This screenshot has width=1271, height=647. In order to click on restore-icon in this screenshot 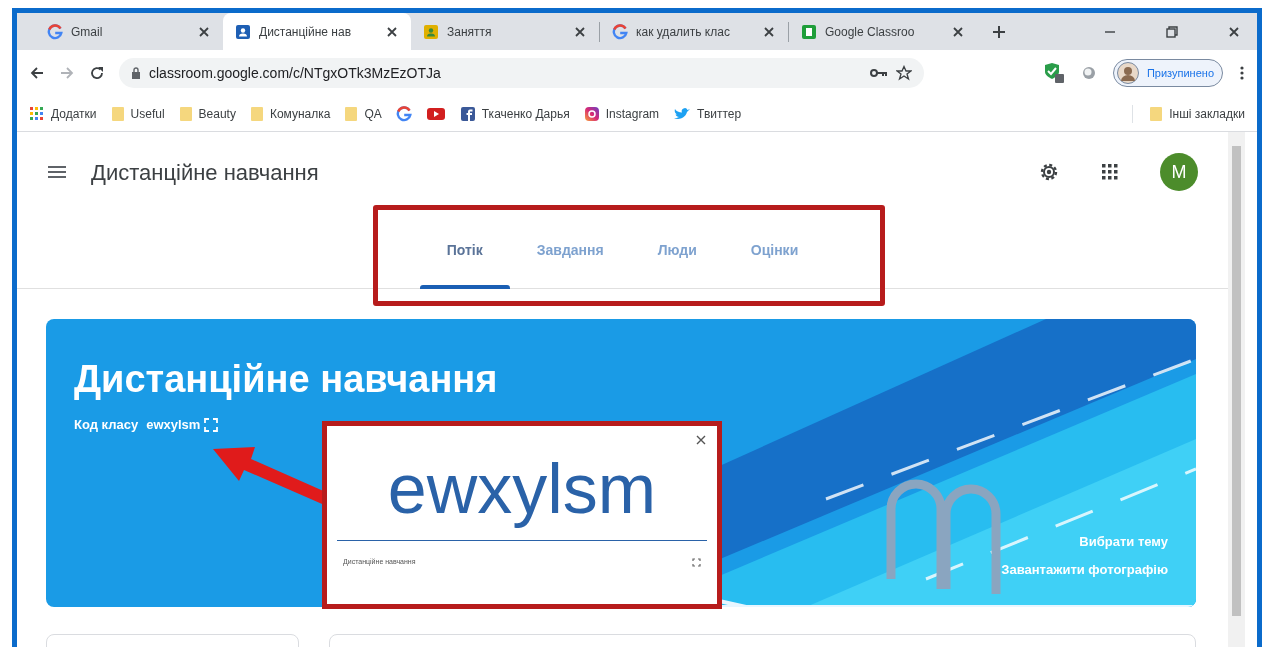, I will do `click(1172, 31)`.